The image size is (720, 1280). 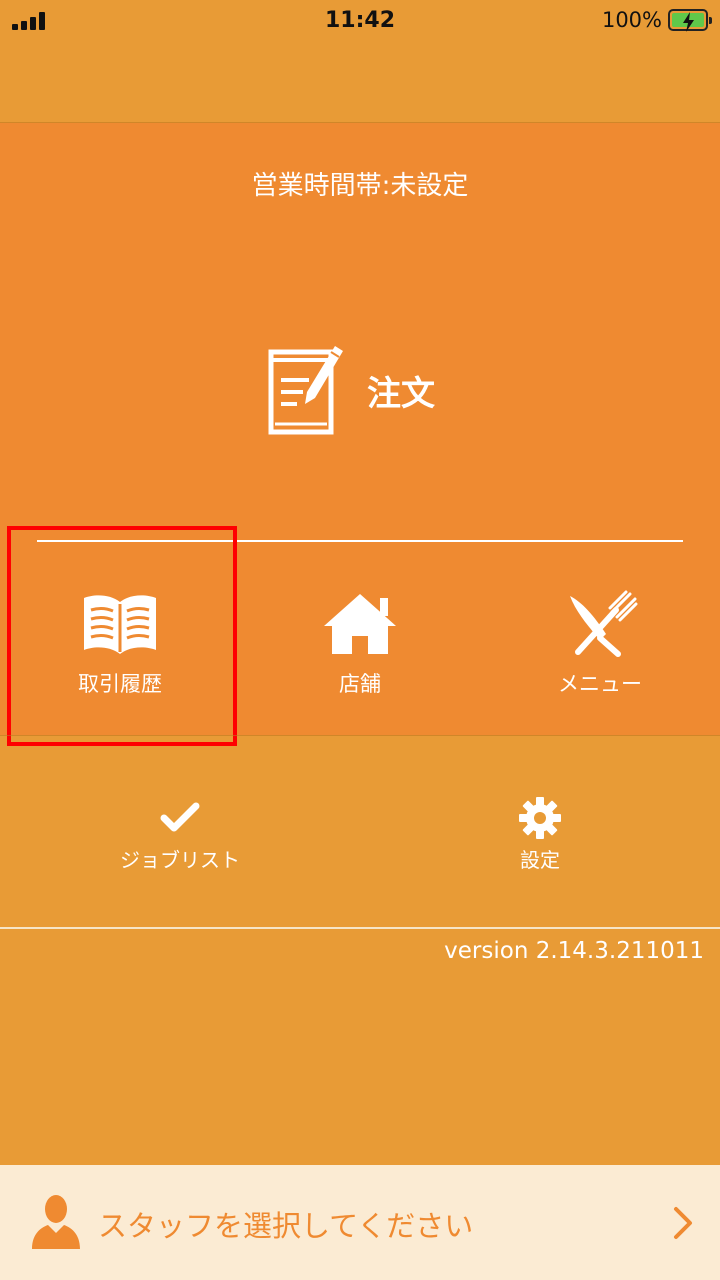 What do you see at coordinates (600, 684) in the screenshot?
I see `tile-label-menu: メニュー` at bounding box center [600, 684].